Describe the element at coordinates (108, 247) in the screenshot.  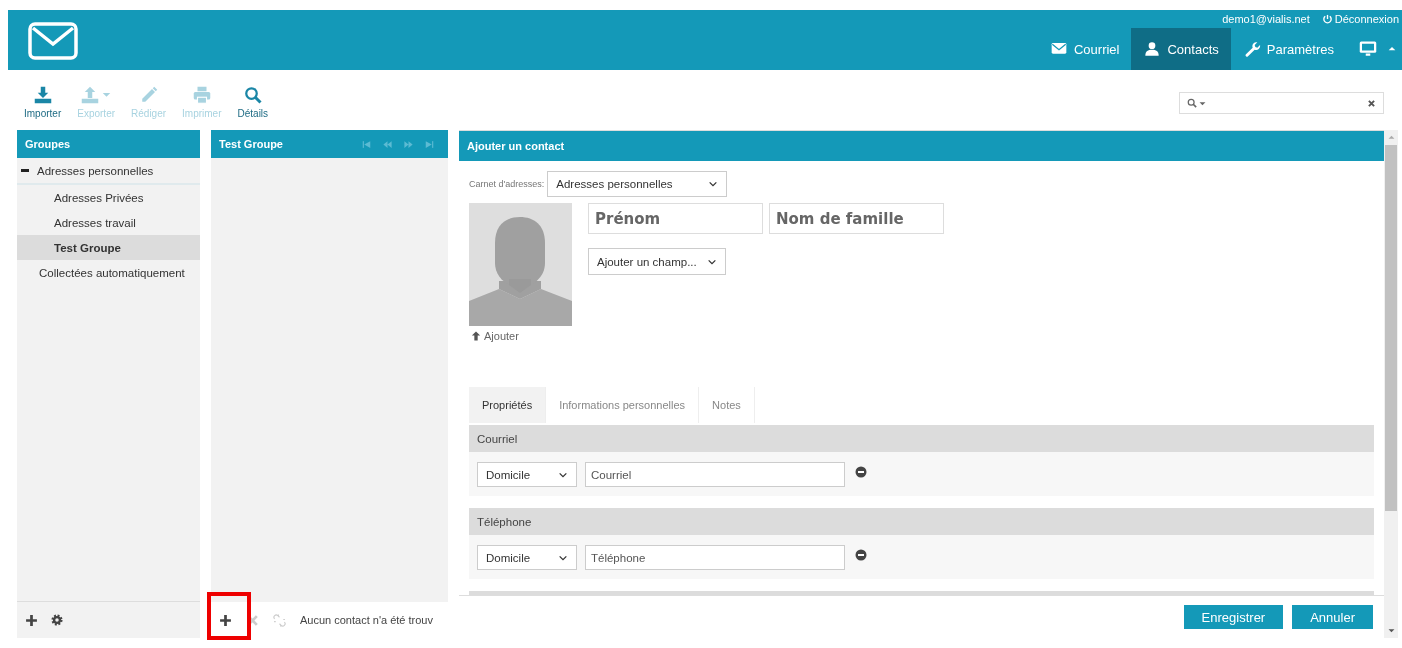
I see `group-item: Test Groupe` at that location.